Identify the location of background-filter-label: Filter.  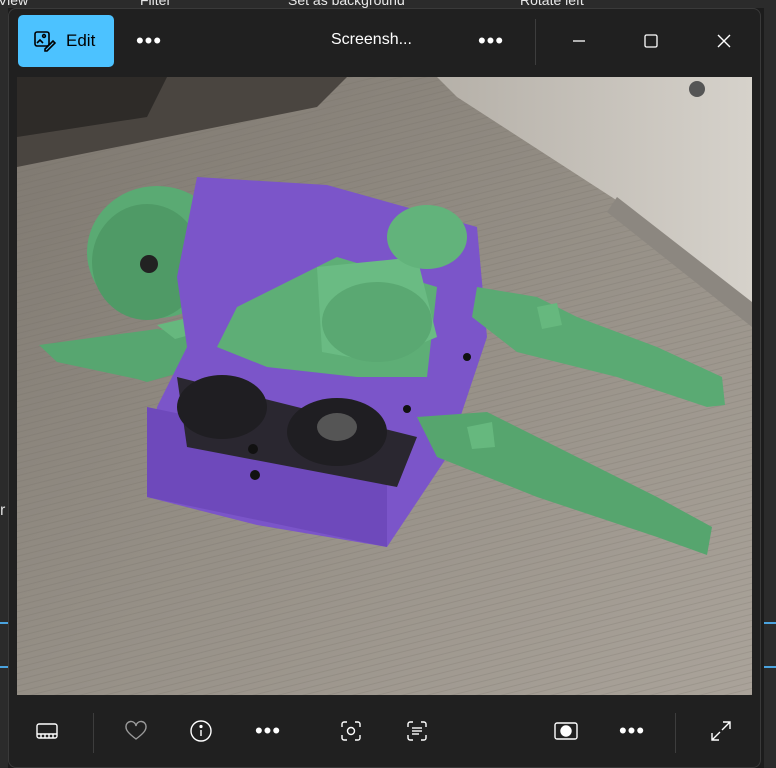
(156, 4).